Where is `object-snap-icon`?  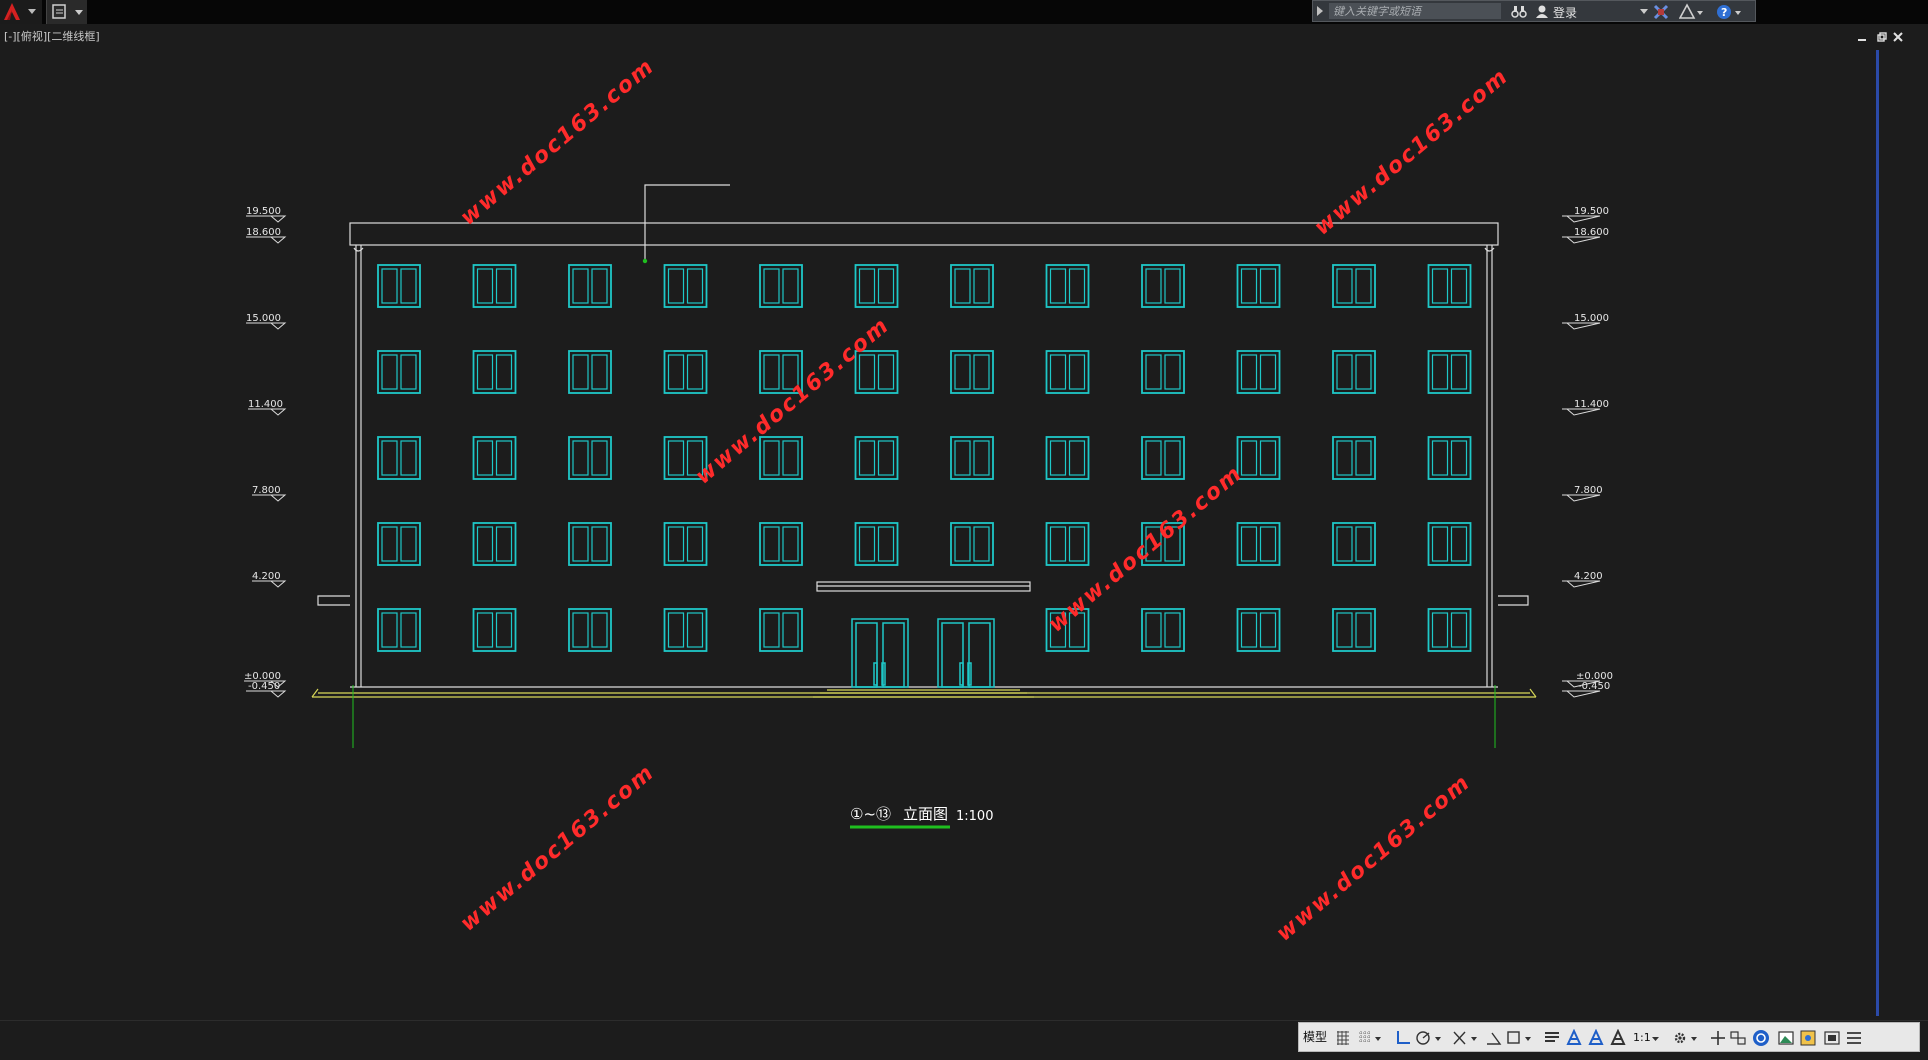 object-snap-icon is located at coordinates (1520, 1038).